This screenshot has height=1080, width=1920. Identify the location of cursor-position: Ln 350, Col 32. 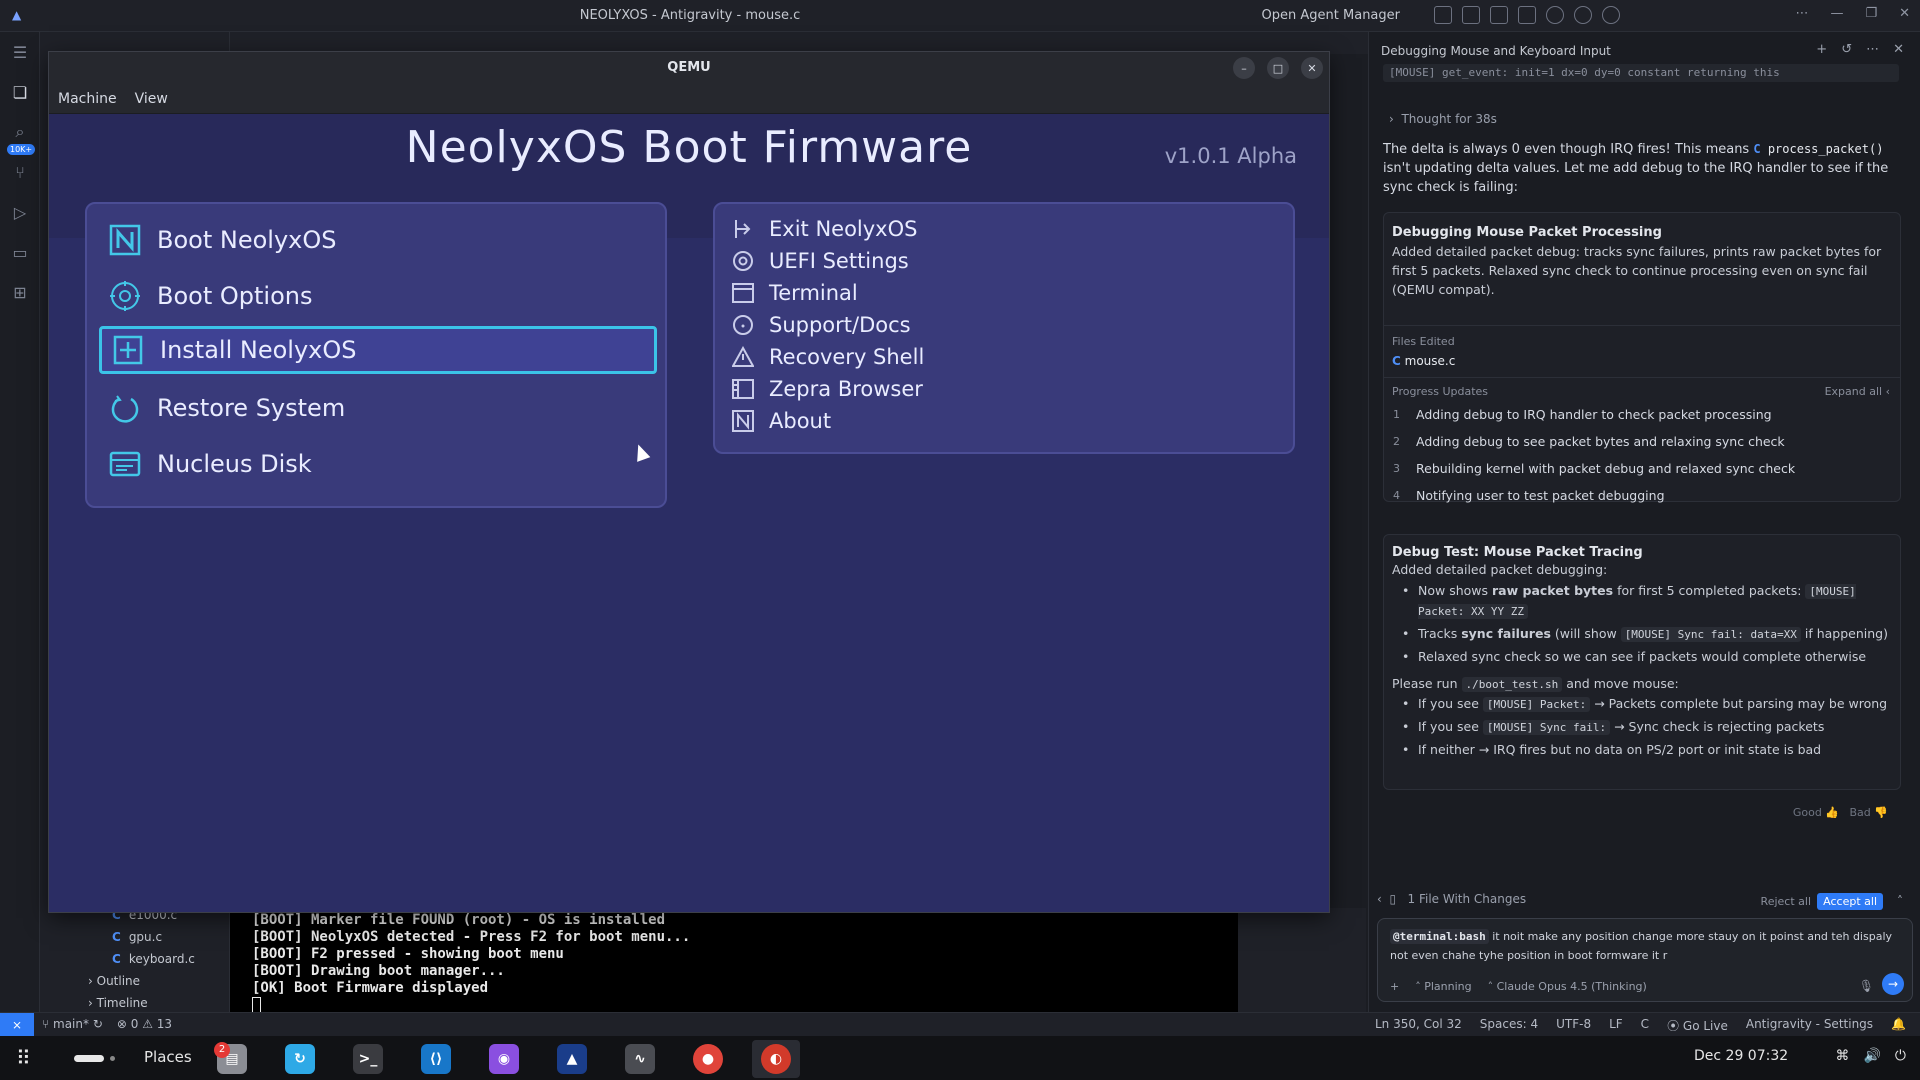
(1418, 1025).